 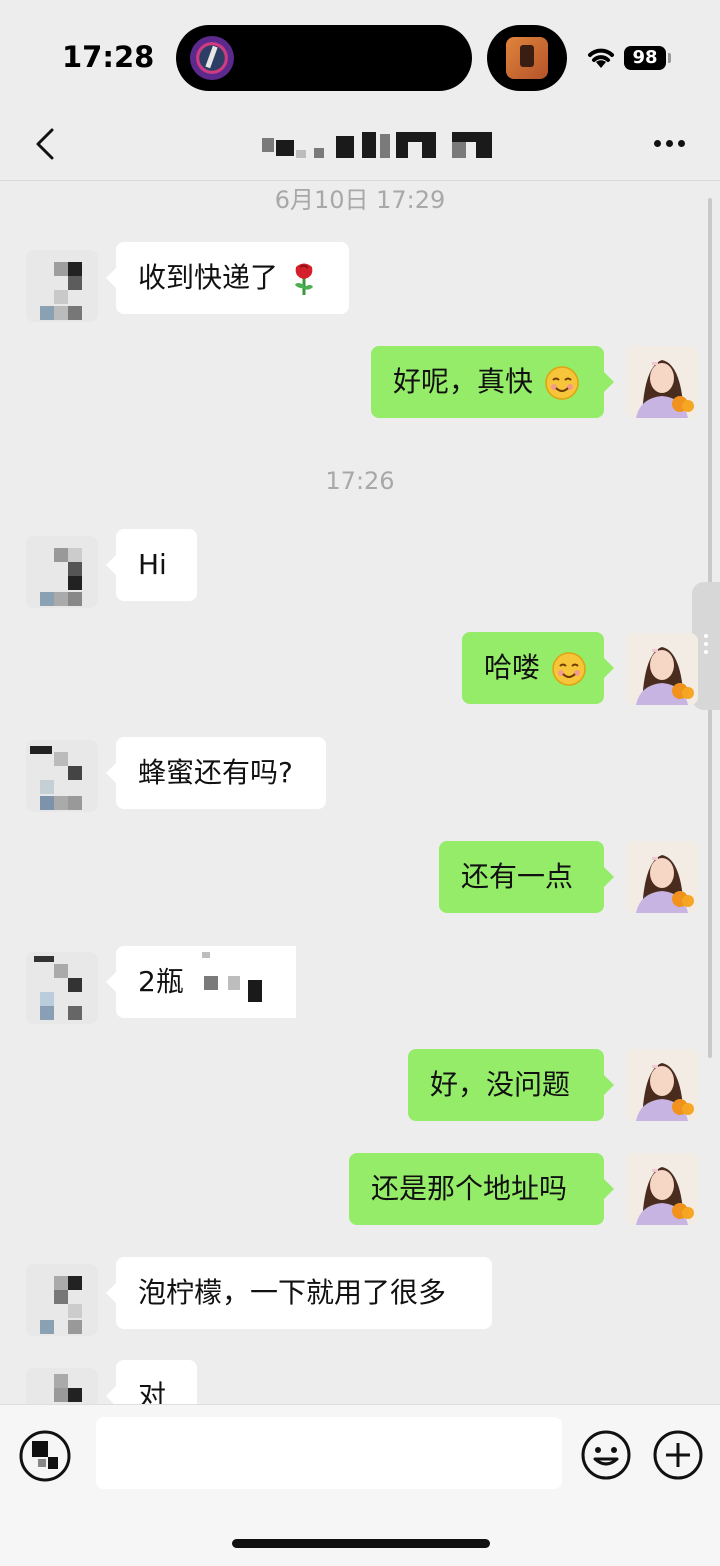 What do you see at coordinates (361, 1543) in the screenshot?
I see `home-indicator` at bounding box center [361, 1543].